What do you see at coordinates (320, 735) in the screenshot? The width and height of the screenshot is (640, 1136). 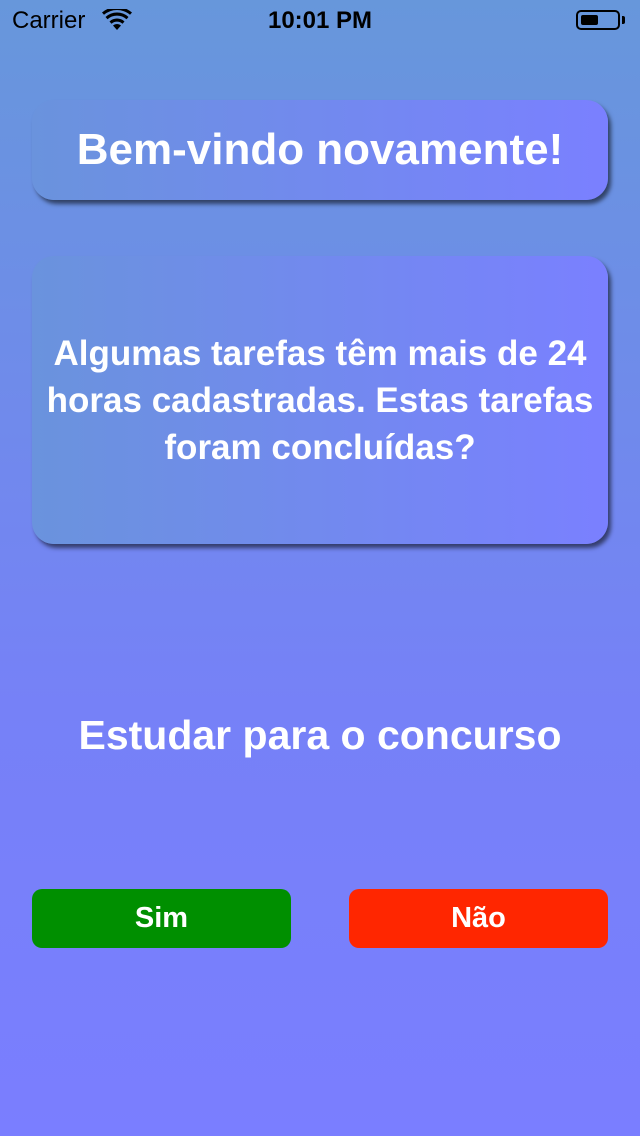 I see `task-name: Estudar para o concurso` at bounding box center [320, 735].